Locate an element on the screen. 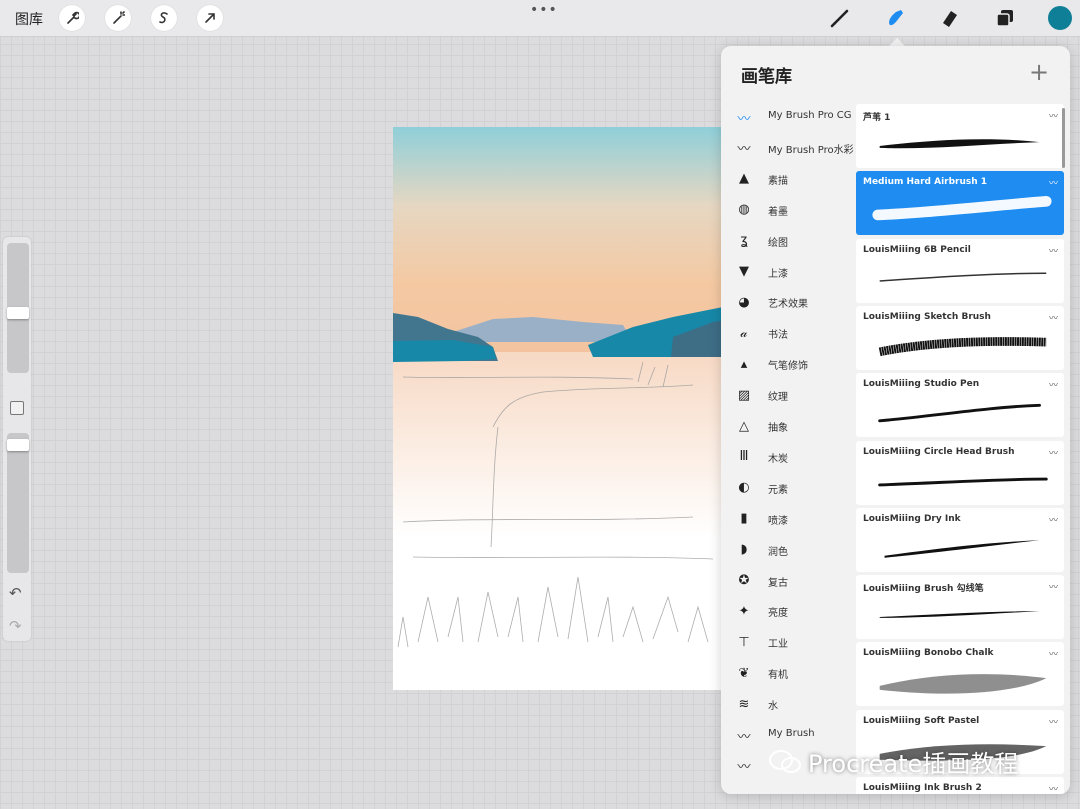  brush-category-label: 气笔修饰 is located at coordinates (788, 367).